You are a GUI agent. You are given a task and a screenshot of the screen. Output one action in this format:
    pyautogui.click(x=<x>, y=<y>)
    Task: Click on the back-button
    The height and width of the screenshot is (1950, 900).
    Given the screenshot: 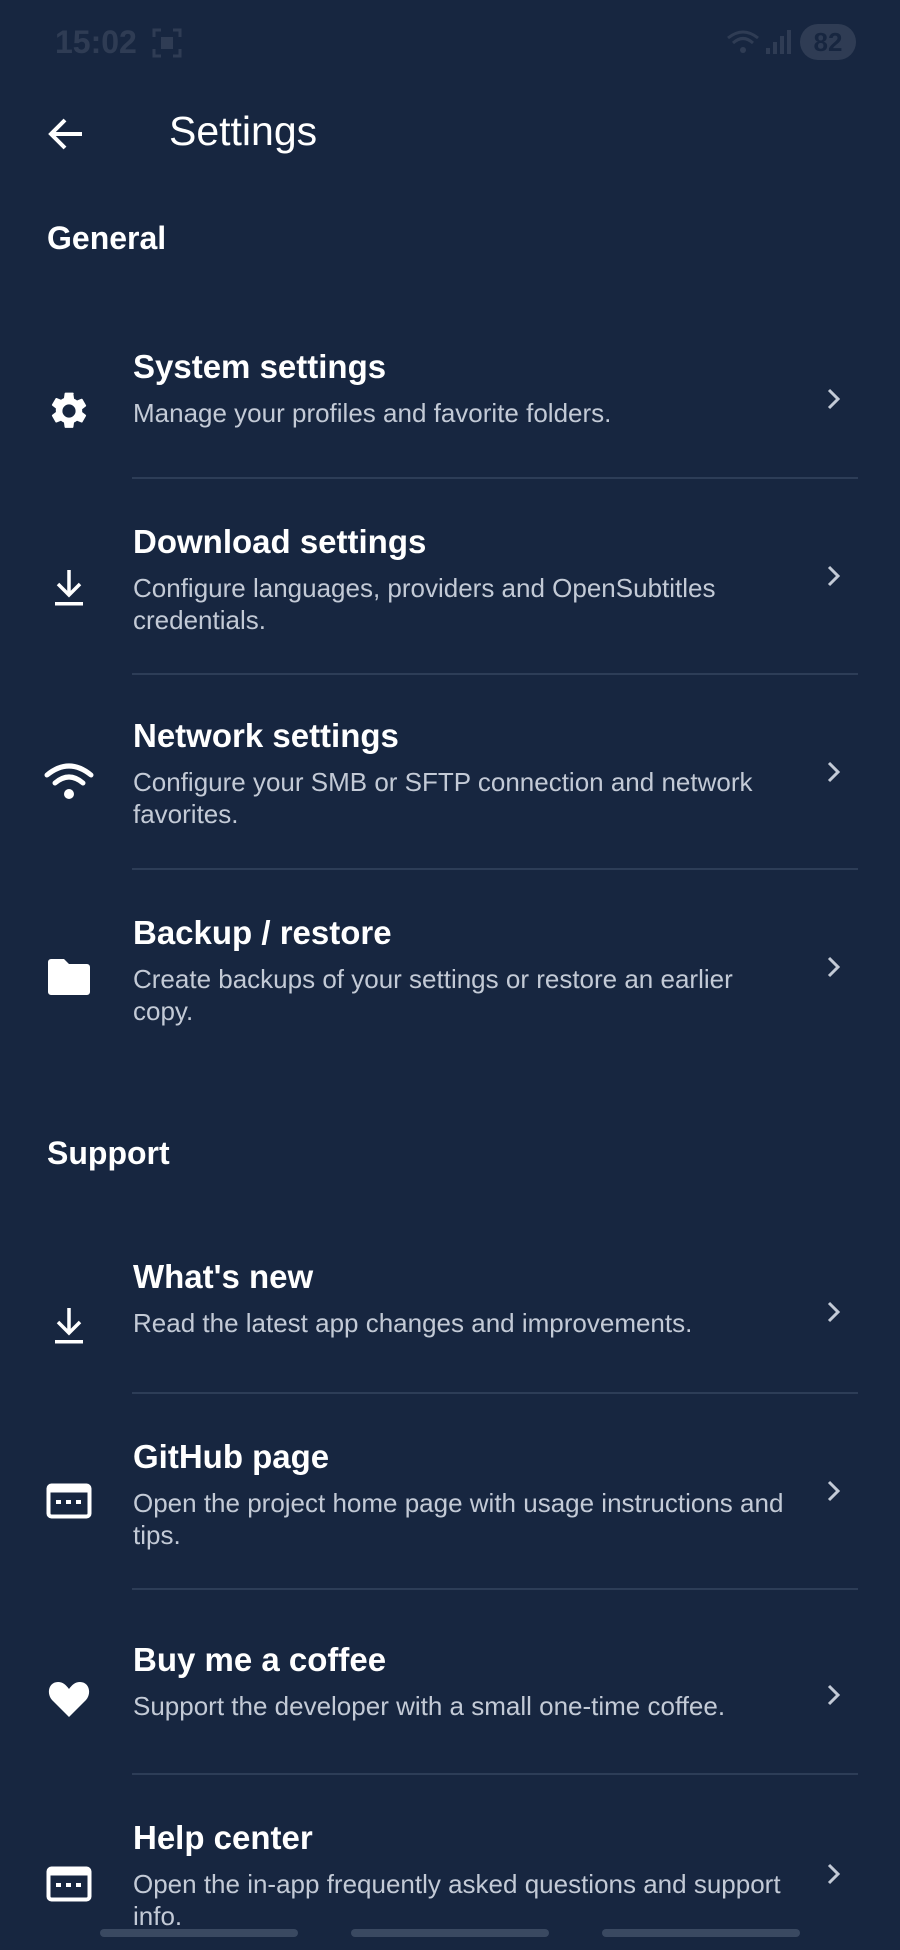 What is the action you would take?
    pyautogui.click(x=66, y=134)
    